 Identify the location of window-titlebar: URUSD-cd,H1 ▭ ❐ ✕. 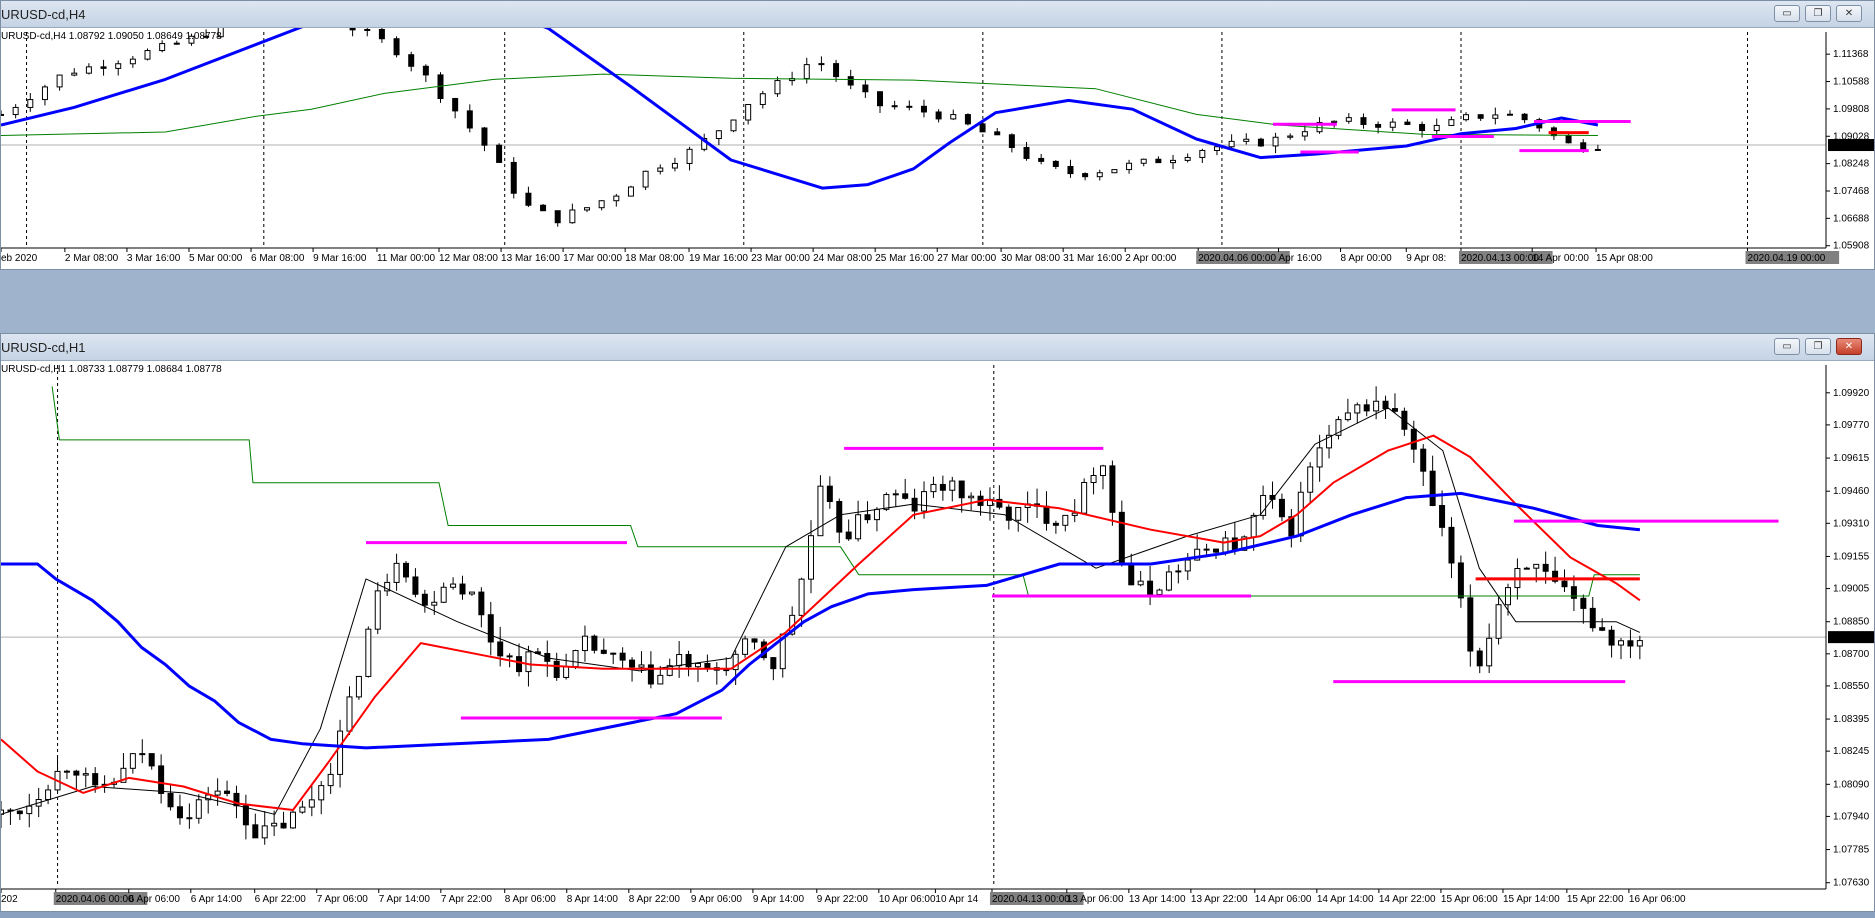
(937, 347).